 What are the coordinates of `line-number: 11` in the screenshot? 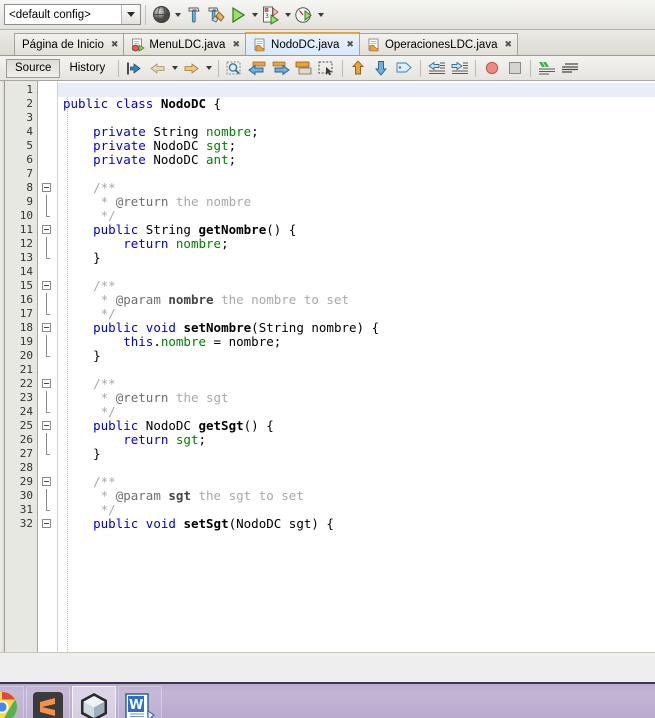 It's located at (26, 230).